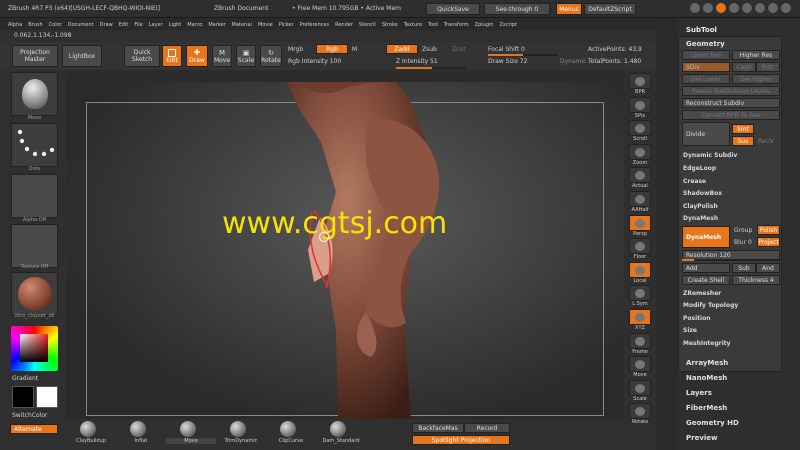 This screenshot has height=450, width=800. What do you see at coordinates (55, 25) in the screenshot?
I see `menu-color: Color` at bounding box center [55, 25].